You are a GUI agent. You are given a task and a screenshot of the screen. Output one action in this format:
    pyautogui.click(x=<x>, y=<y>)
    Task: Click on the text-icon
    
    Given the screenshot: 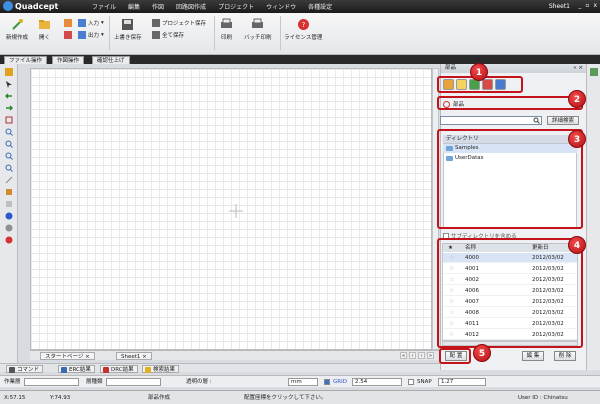 What is the action you would take?
    pyautogui.click(x=9, y=204)
    